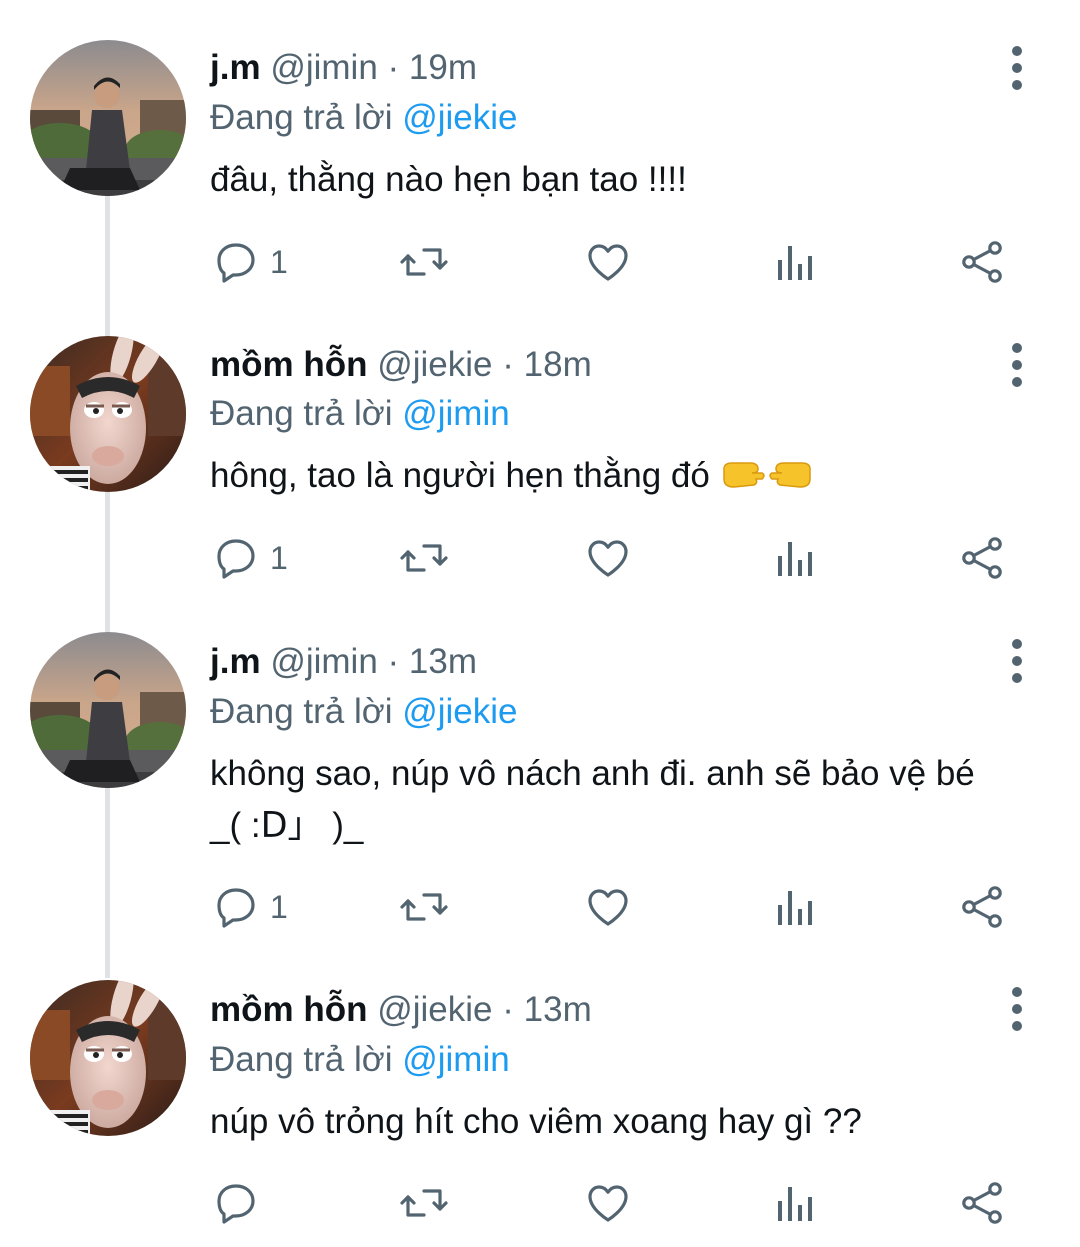 The width and height of the screenshot is (1080, 1247). What do you see at coordinates (301, 1059) in the screenshot?
I see `replying-to-label: Đang trả lời` at bounding box center [301, 1059].